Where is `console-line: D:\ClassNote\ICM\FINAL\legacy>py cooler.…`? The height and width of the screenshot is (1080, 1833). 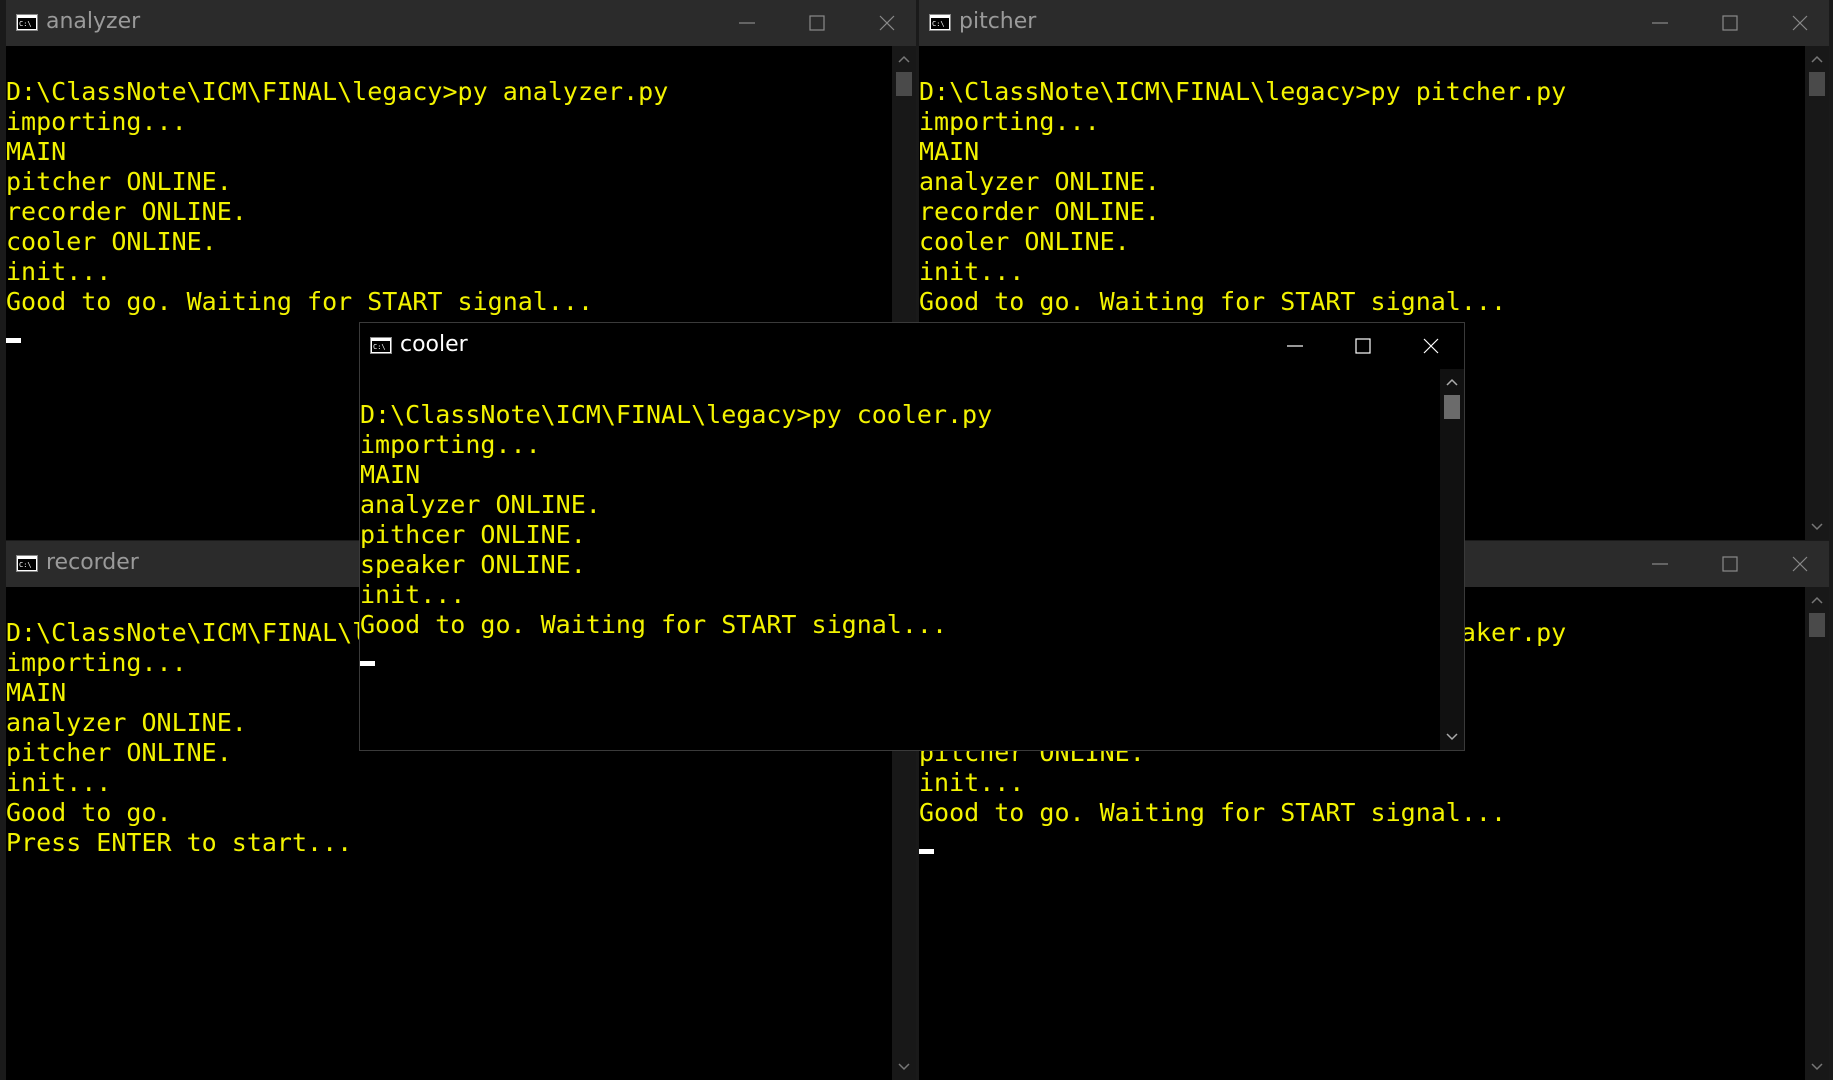 console-line: D:\ClassNote\ICM\FINAL\legacy>py cooler.… is located at coordinates (676, 414).